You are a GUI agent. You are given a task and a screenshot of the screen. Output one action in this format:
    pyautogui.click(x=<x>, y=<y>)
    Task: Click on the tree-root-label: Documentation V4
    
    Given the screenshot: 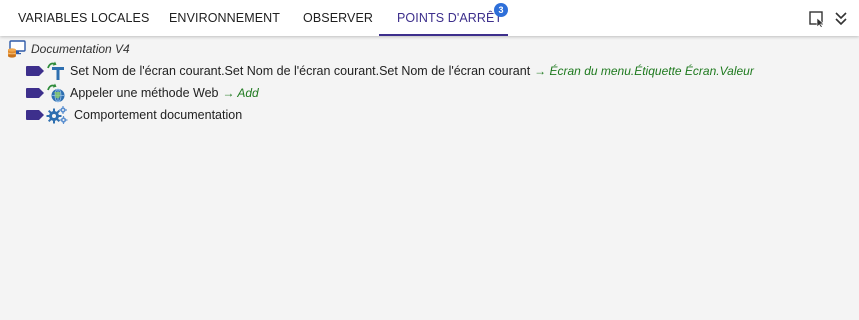 What is the action you would take?
    pyautogui.click(x=80, y=49)
    